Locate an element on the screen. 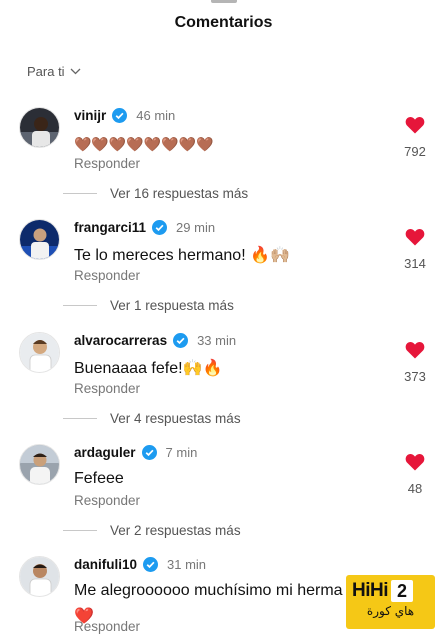 This screenshot has width=447, height=640. comment-text: Buenaaaa fefe!🙌🔥 is located at coordinates (148, 368).